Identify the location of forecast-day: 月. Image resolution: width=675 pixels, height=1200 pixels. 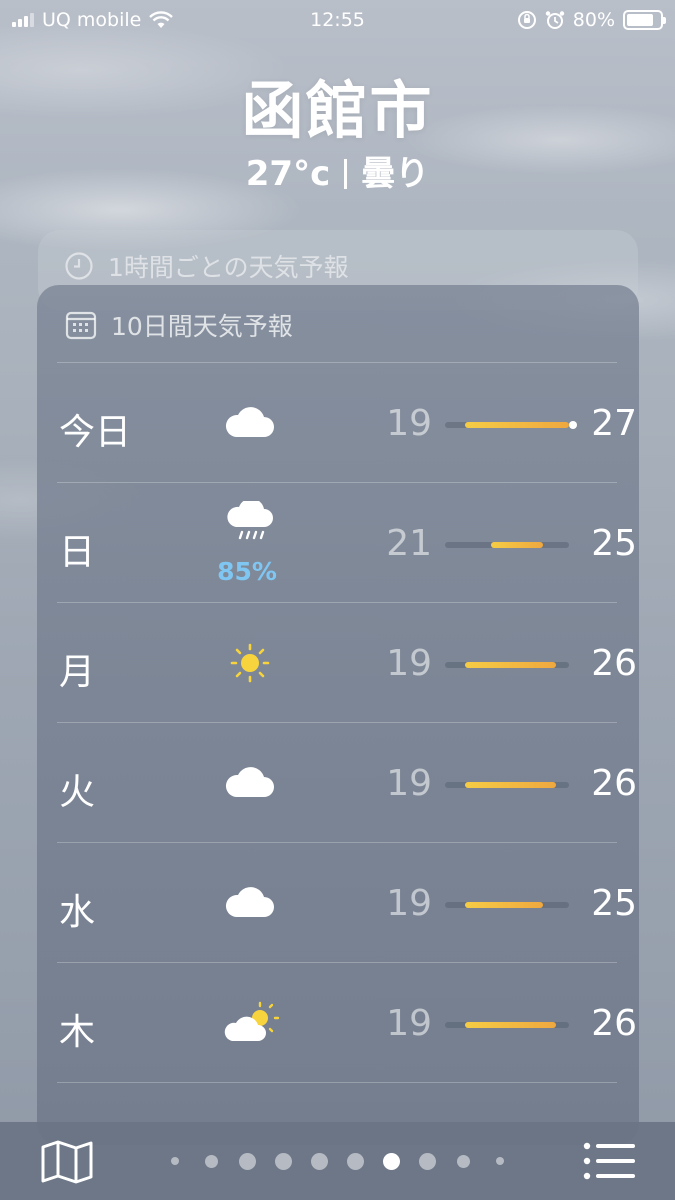
(77, 672).